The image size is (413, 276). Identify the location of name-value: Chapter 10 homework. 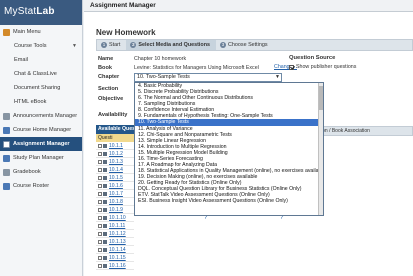
(160, 59).